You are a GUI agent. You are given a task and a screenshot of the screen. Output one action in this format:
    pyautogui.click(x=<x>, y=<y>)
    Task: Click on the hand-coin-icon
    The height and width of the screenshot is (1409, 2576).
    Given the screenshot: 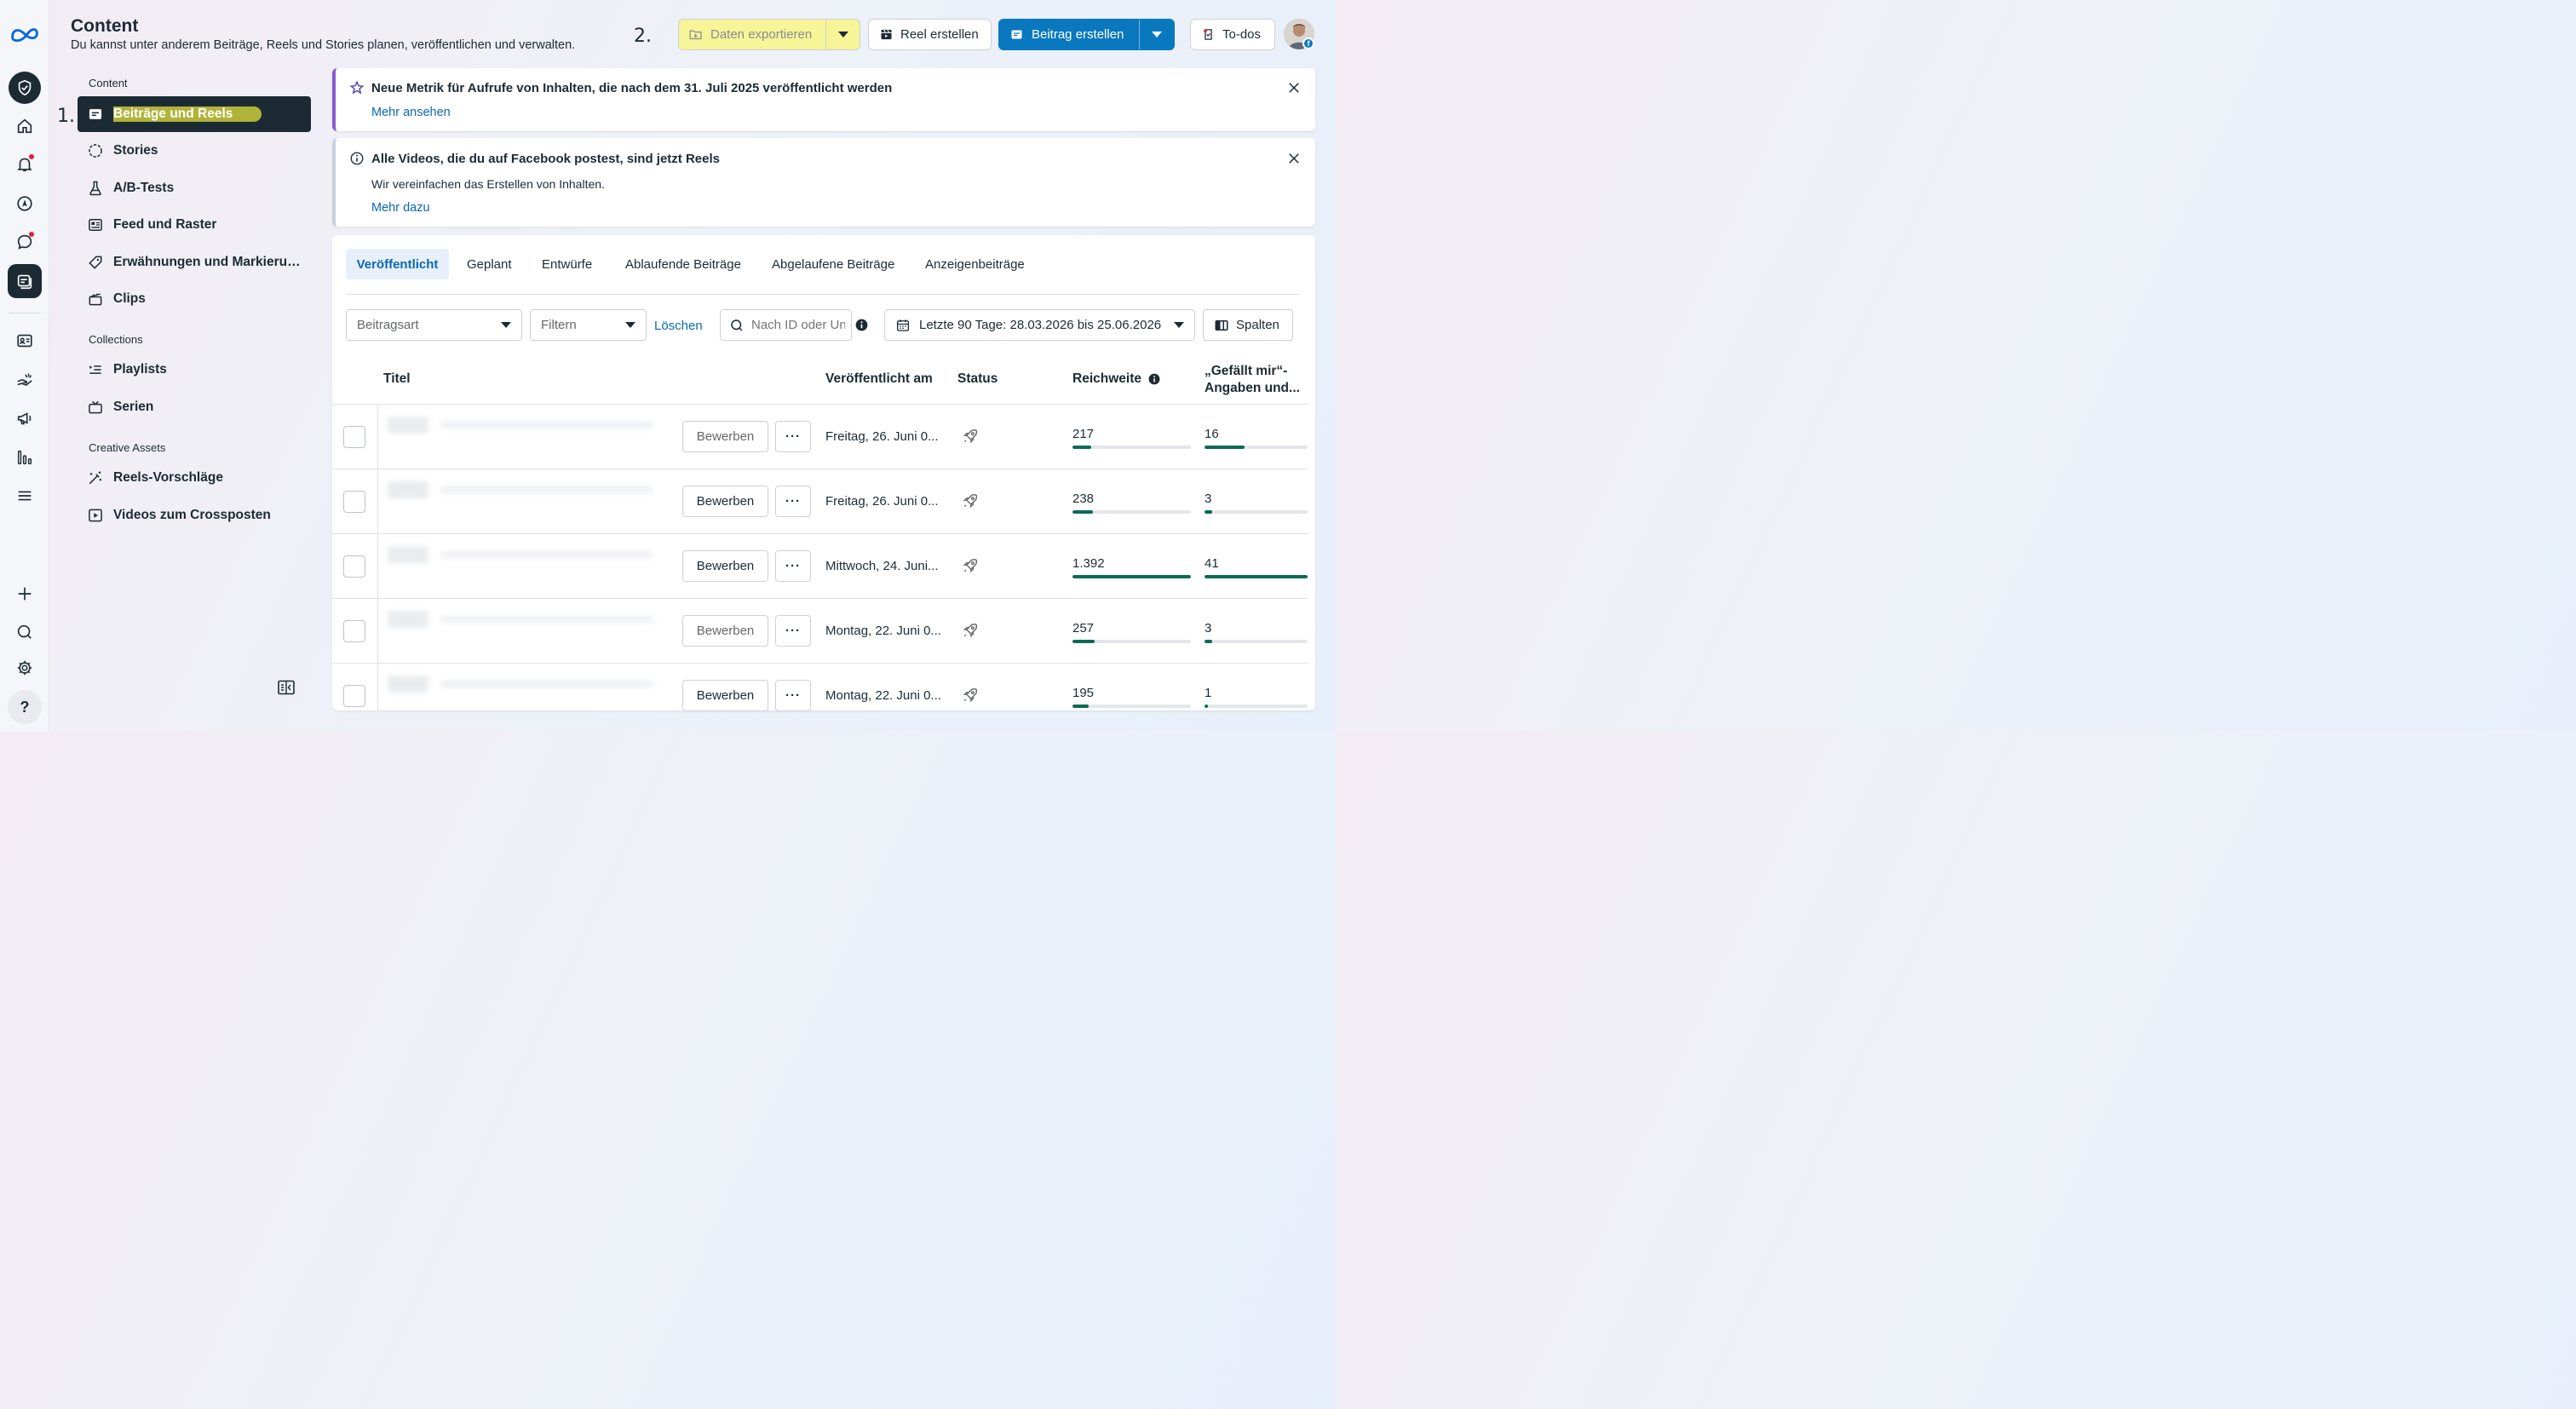 What is the action you would take?
    pyautogui.click(x=25, y=380)
    